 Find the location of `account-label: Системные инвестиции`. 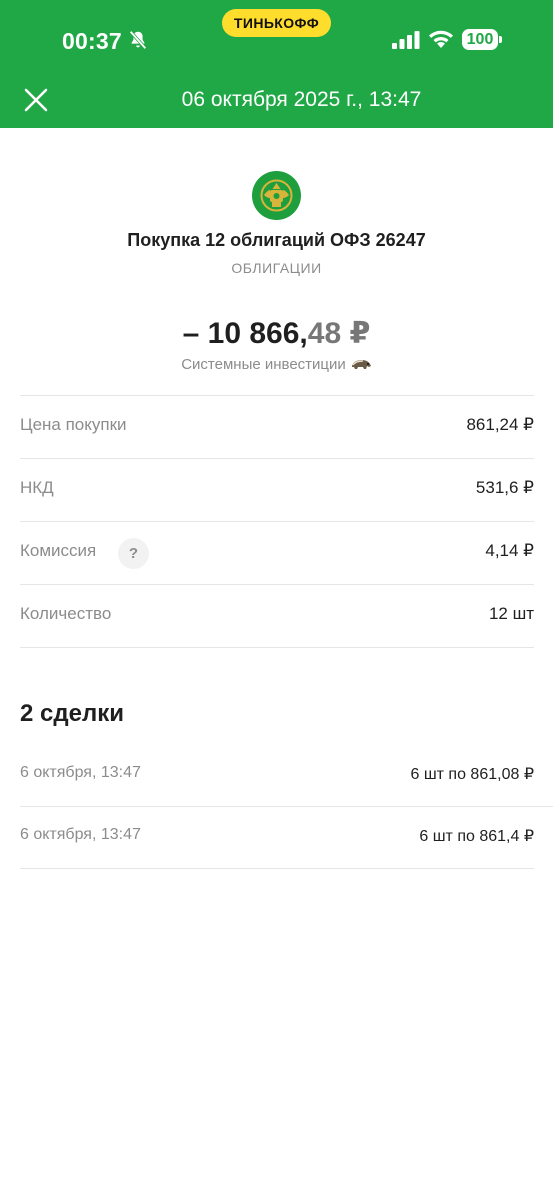

account-label: Системные инвестиции is located at coordinates (263, 364).